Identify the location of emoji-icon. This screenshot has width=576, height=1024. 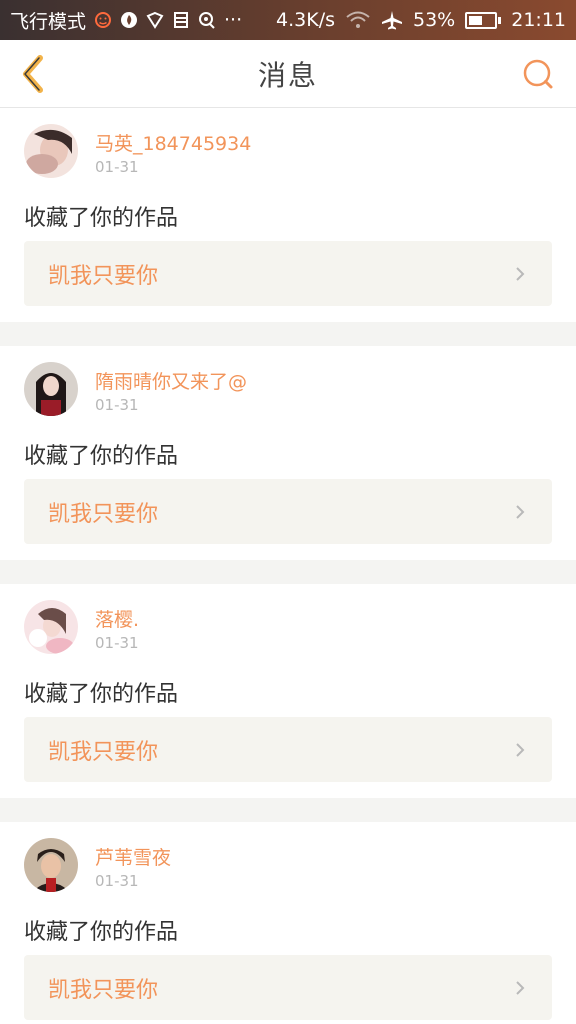
(103, 20).